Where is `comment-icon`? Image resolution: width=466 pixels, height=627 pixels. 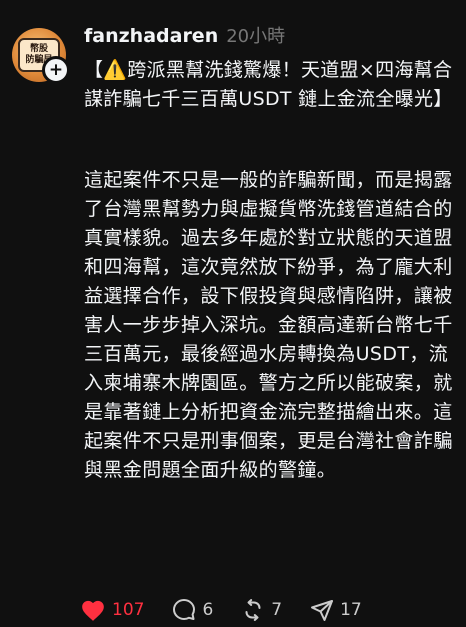
comment-icon is located at coordinates (184, 610).